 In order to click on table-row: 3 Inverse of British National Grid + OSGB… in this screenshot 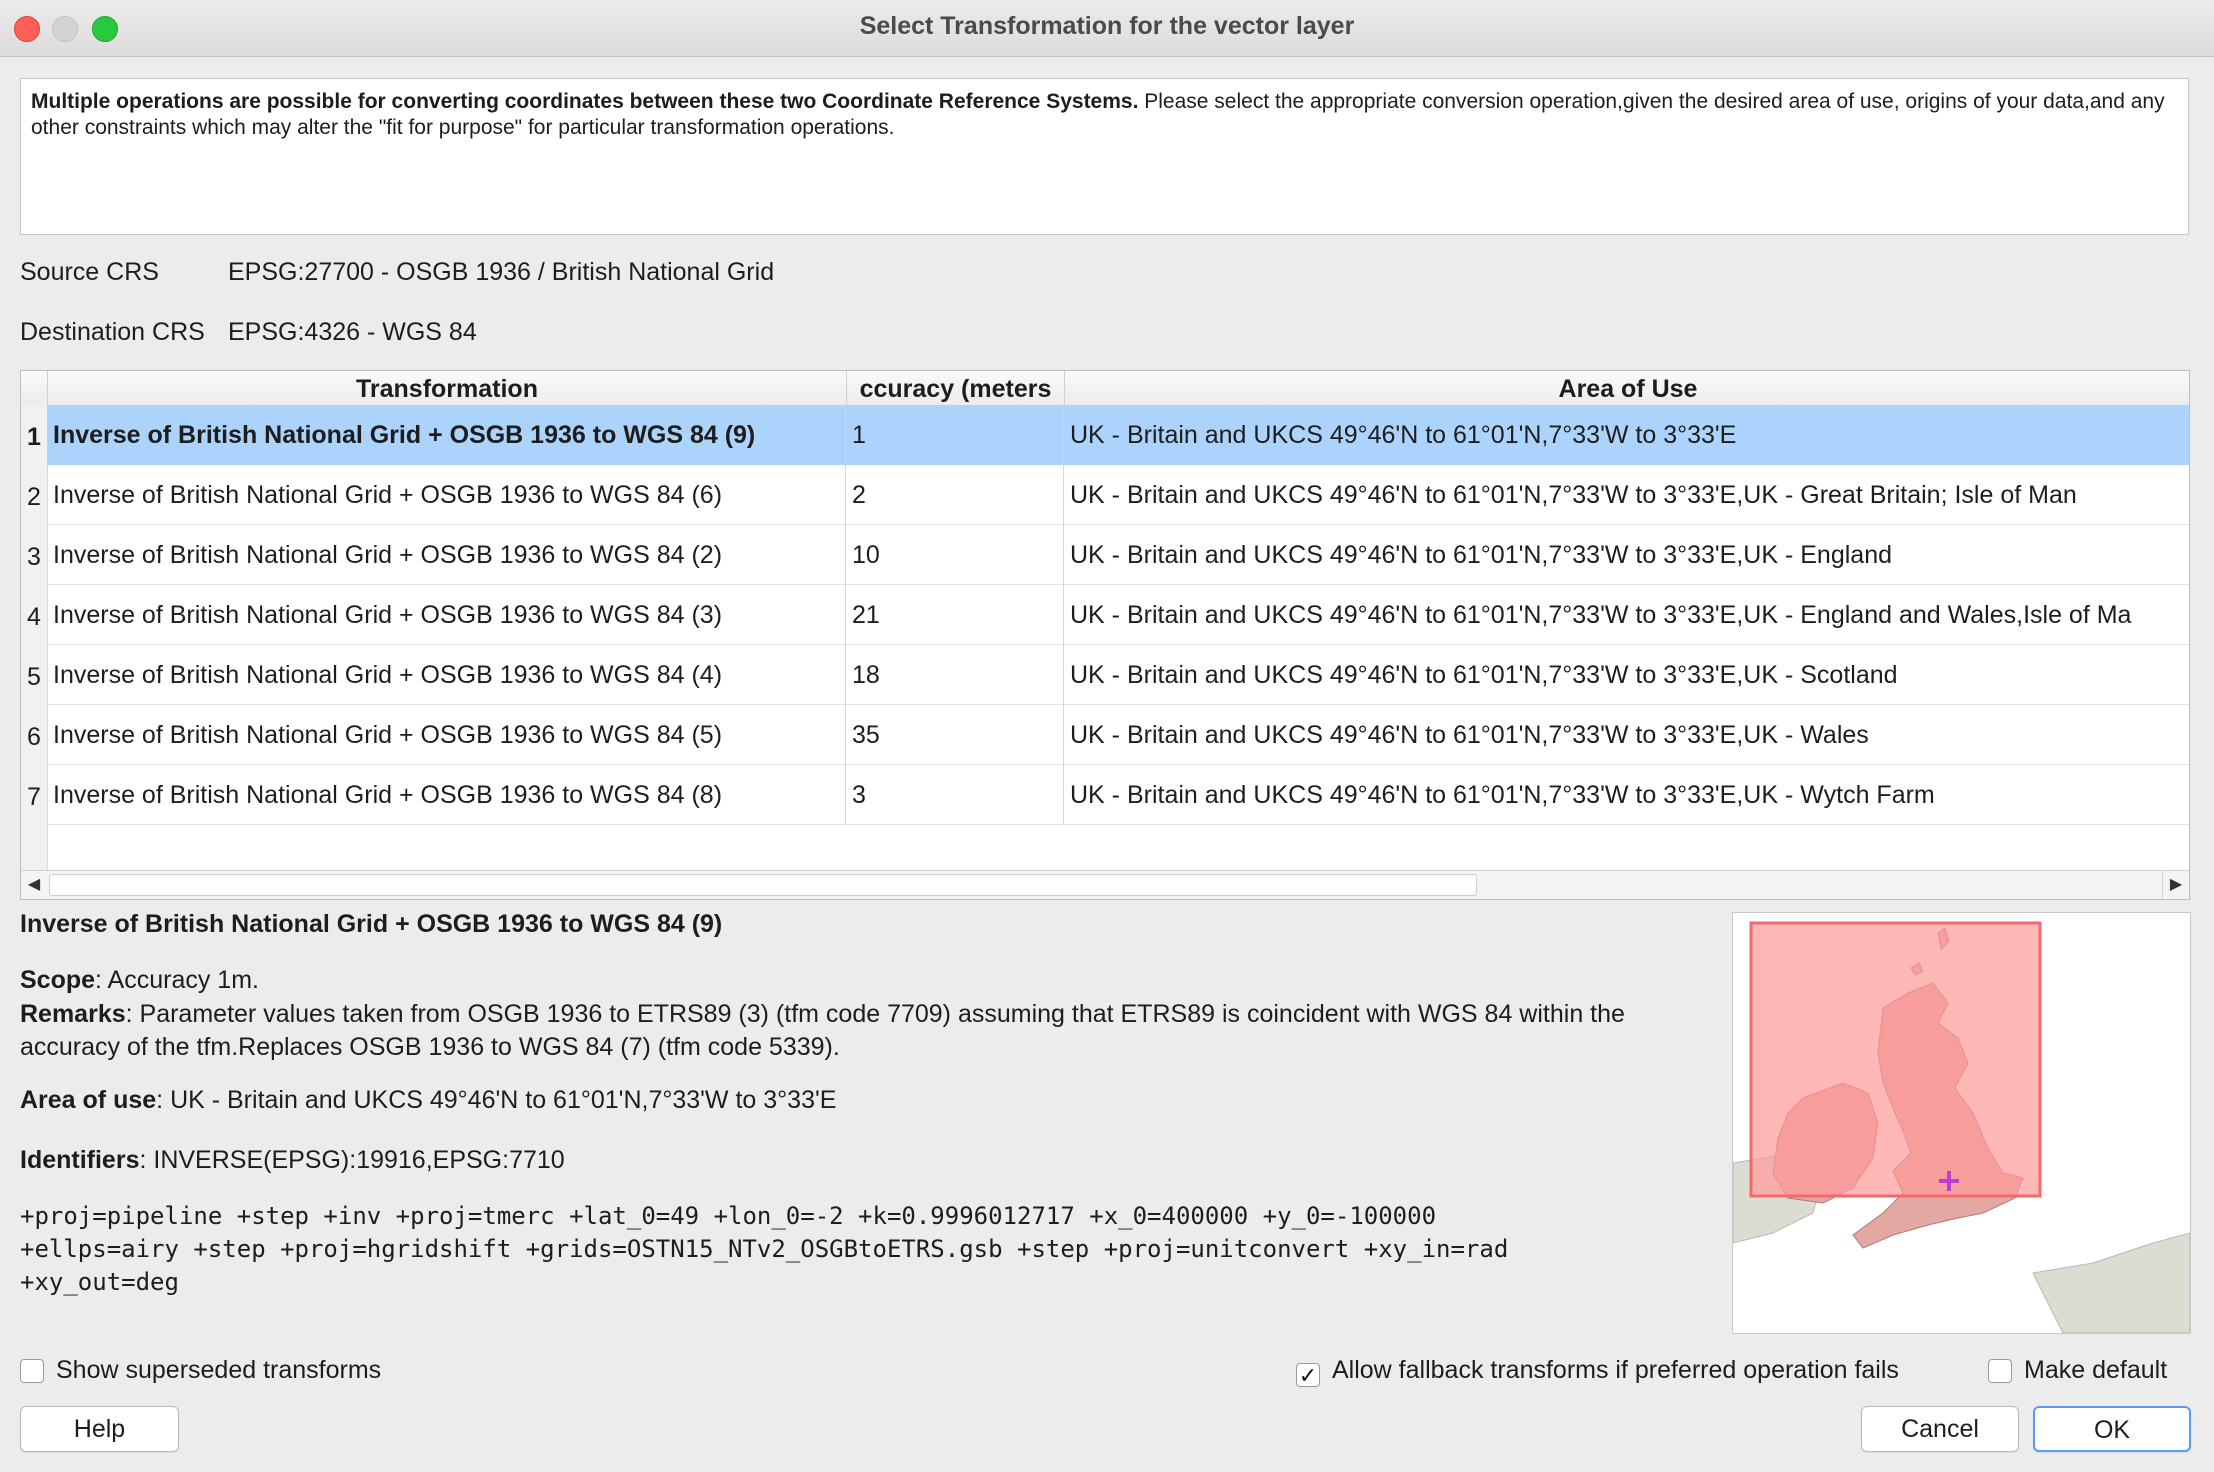, I will do `click(1105, 555)`.